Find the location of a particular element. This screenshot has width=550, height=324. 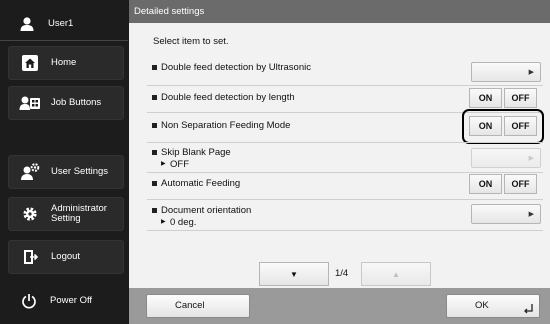

bottom-action-bar: Cancel OK is located at coordinates (339, 306).